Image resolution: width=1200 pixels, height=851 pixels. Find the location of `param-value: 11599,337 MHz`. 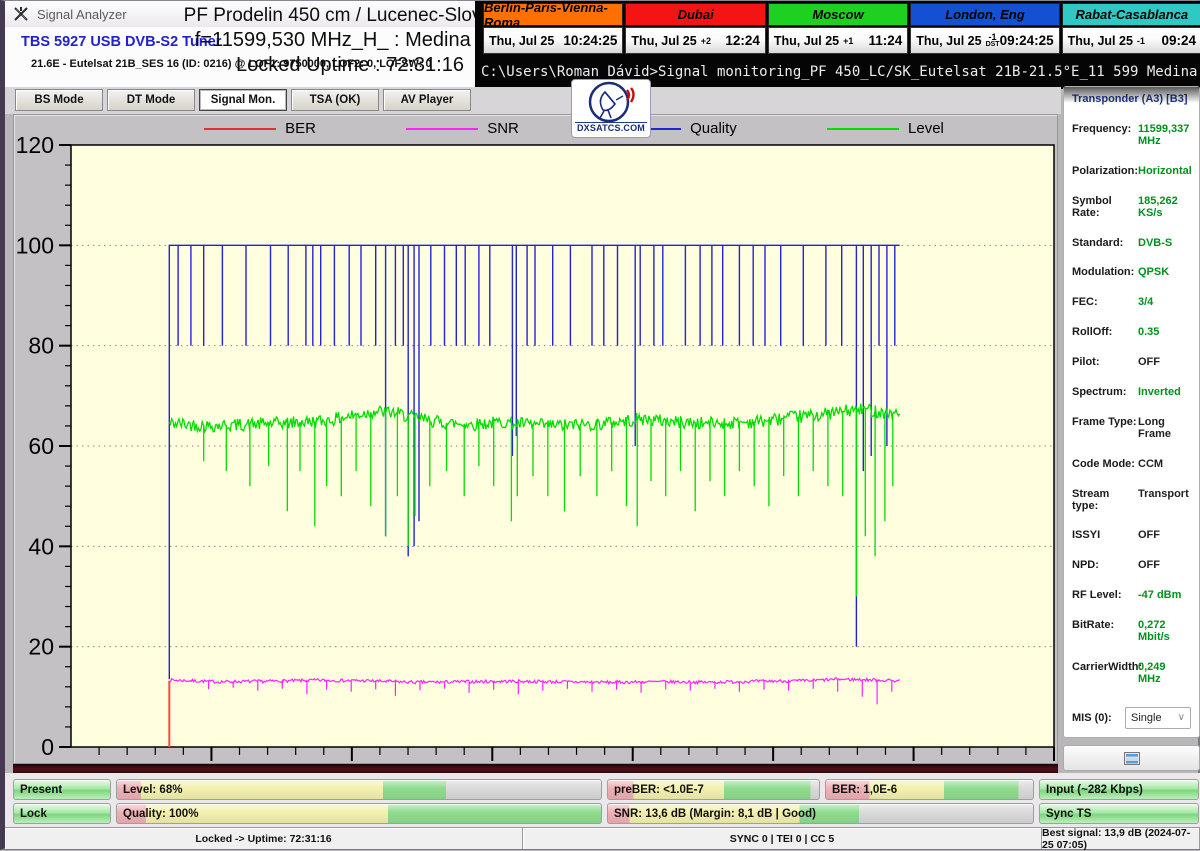

param-value: 11599,337 MHz is located at coordinates (1164, 134).